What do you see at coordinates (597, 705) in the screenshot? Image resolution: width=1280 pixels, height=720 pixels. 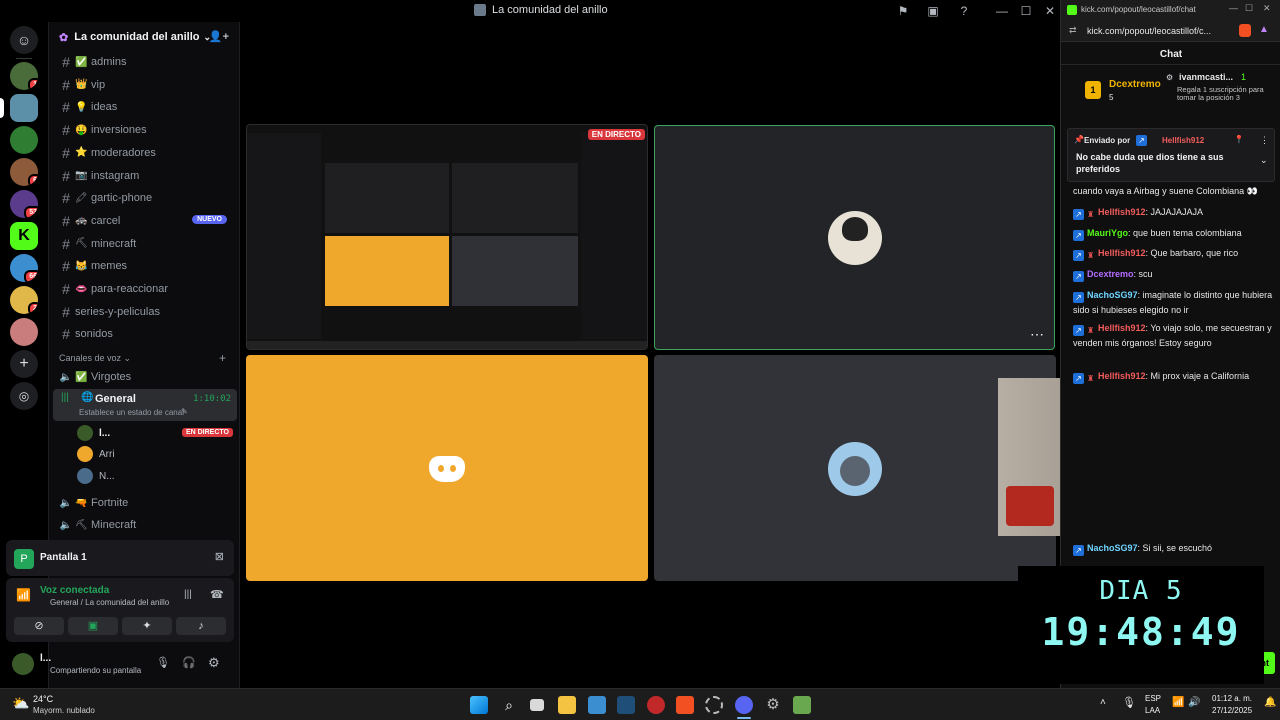 I see `store-icon` at bounding box center [597, 705].